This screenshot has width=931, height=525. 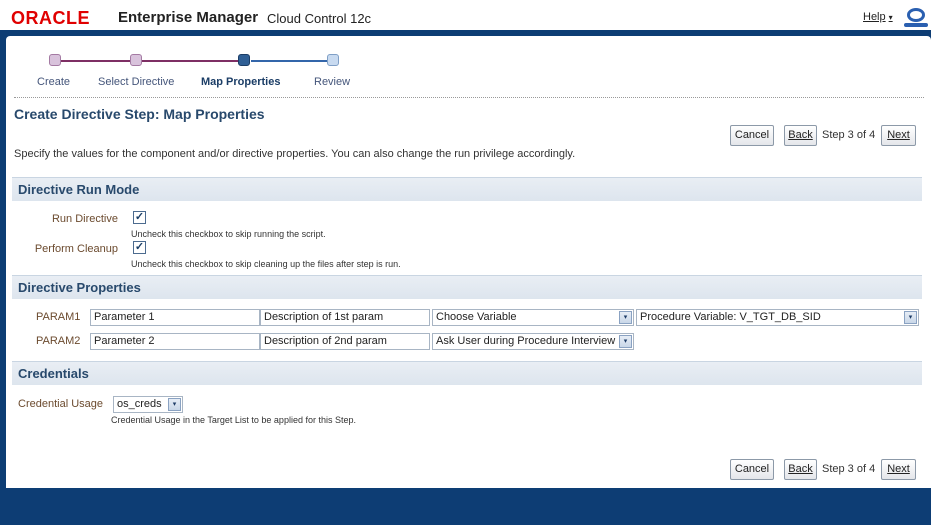 What do you see at coordinates (467, 287) in the screenshot?
I see `section-directive-properties: Directive Properties` at bounding box center [467, 287].